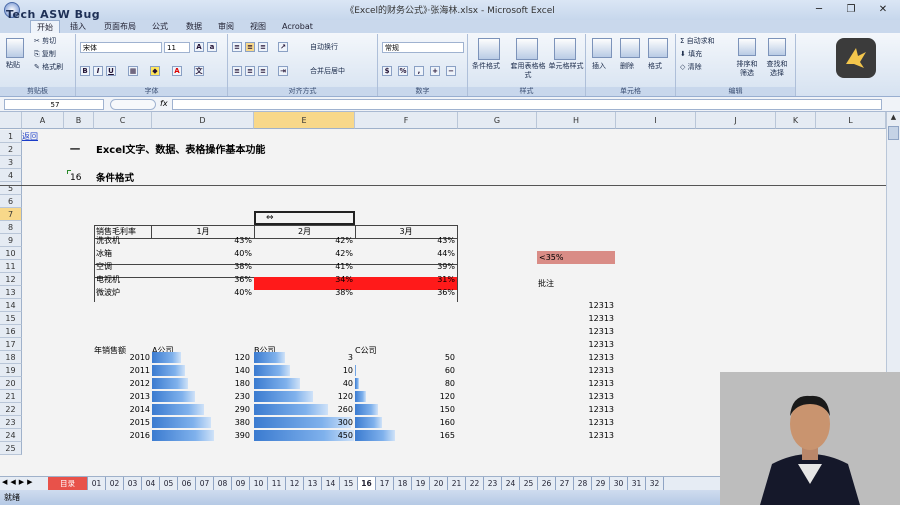 Image resolution: width=900 pixels, height=505 pixels. Describe the element at coordinates (111, 71) in the screenshot. I see `underline-icon: U` at that location.